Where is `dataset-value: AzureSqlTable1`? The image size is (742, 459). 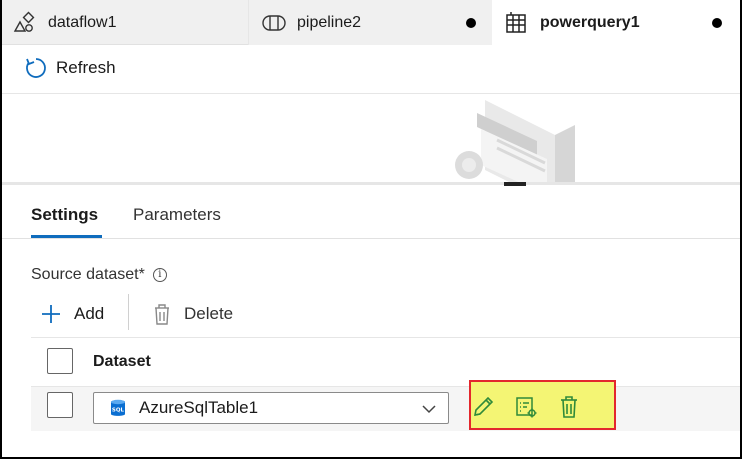 dataset-value: AzureSqlTable1 is located at coordinates (199, 407).